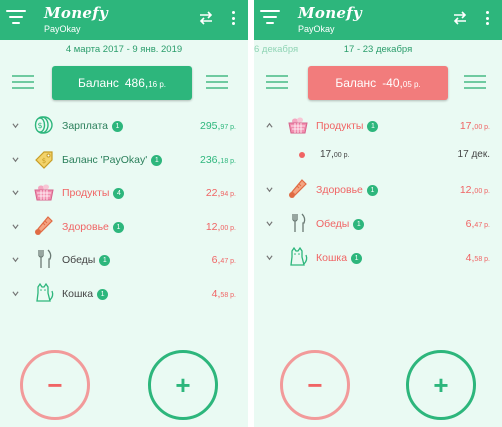  Describe the element at coordinates (473, 154) in the screenshot. I see `transaction-date: 17 дек.` at that location.